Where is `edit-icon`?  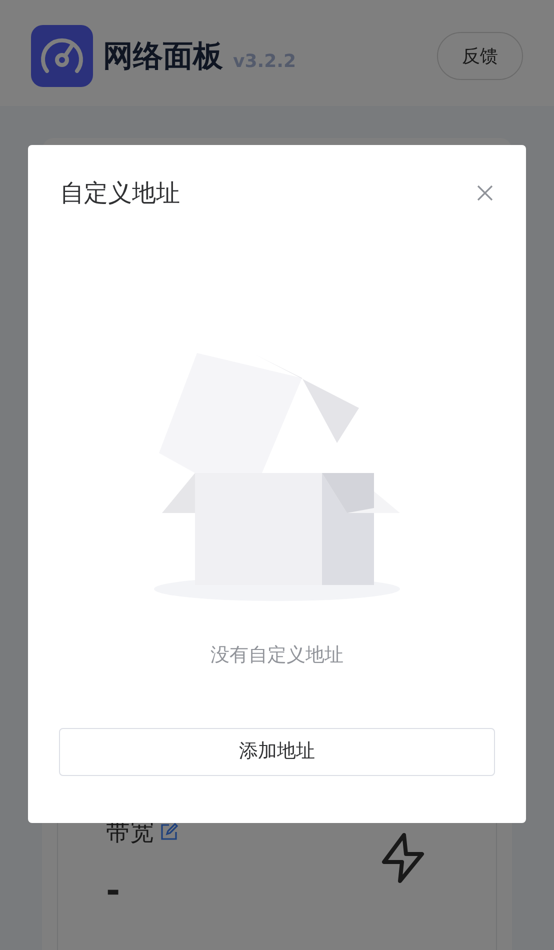 edit-icon is located at coordinates (169, 832).